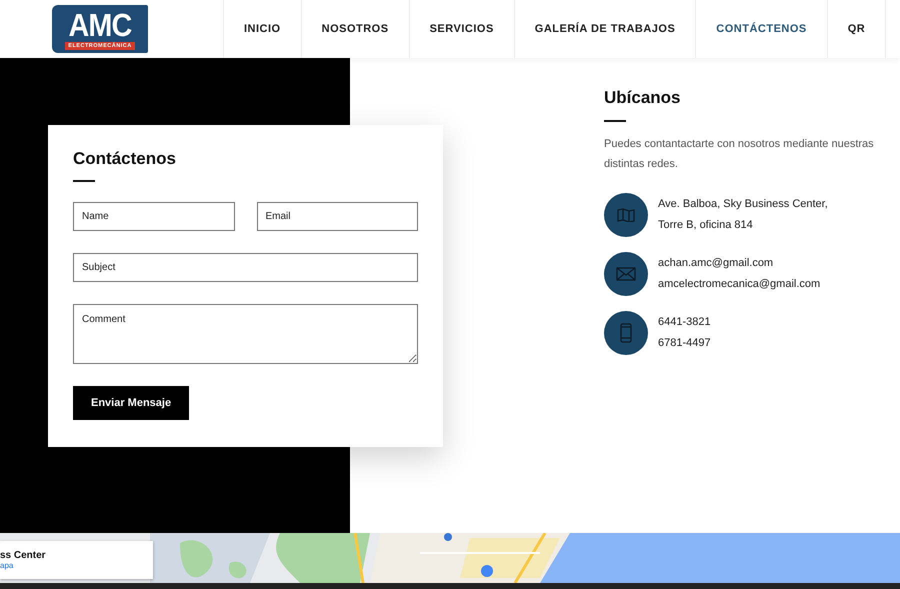  I want to click on contact-line: amcelectromecanica@gmail.com, so click(739, 284).